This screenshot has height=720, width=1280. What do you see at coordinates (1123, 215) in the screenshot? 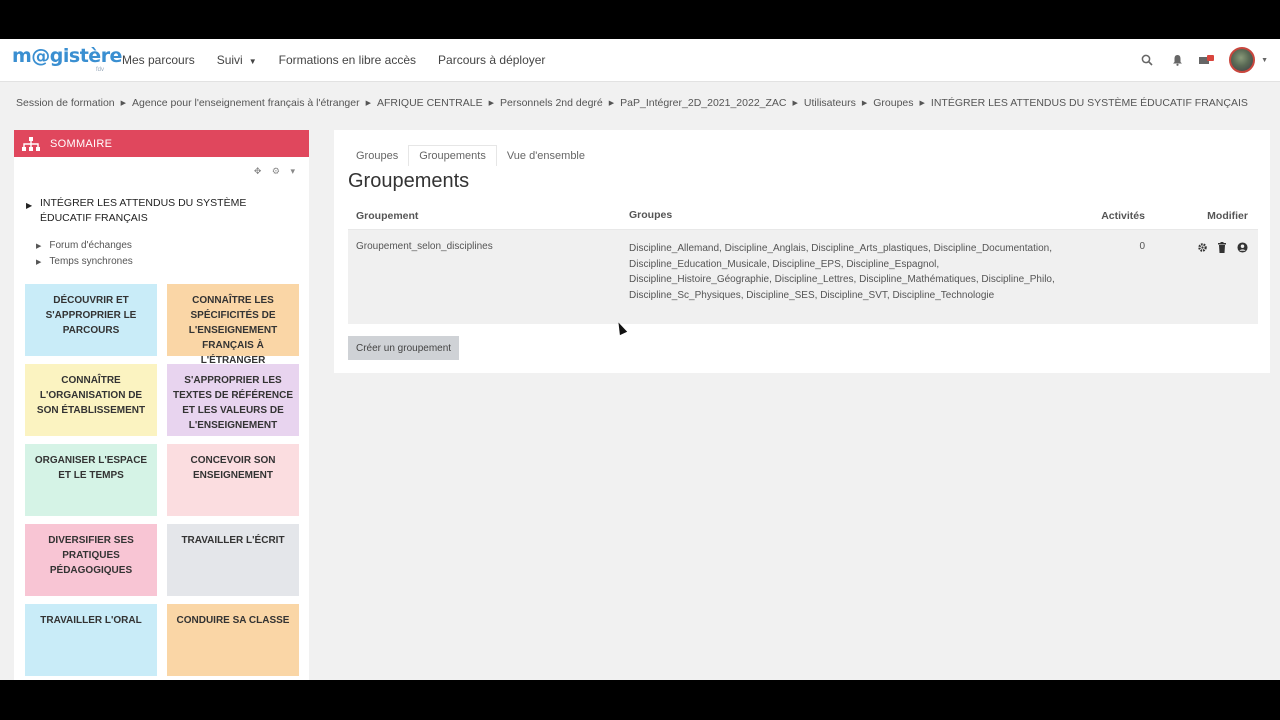
I see `header-activites: Activités` at bounding box center [1123, 215].